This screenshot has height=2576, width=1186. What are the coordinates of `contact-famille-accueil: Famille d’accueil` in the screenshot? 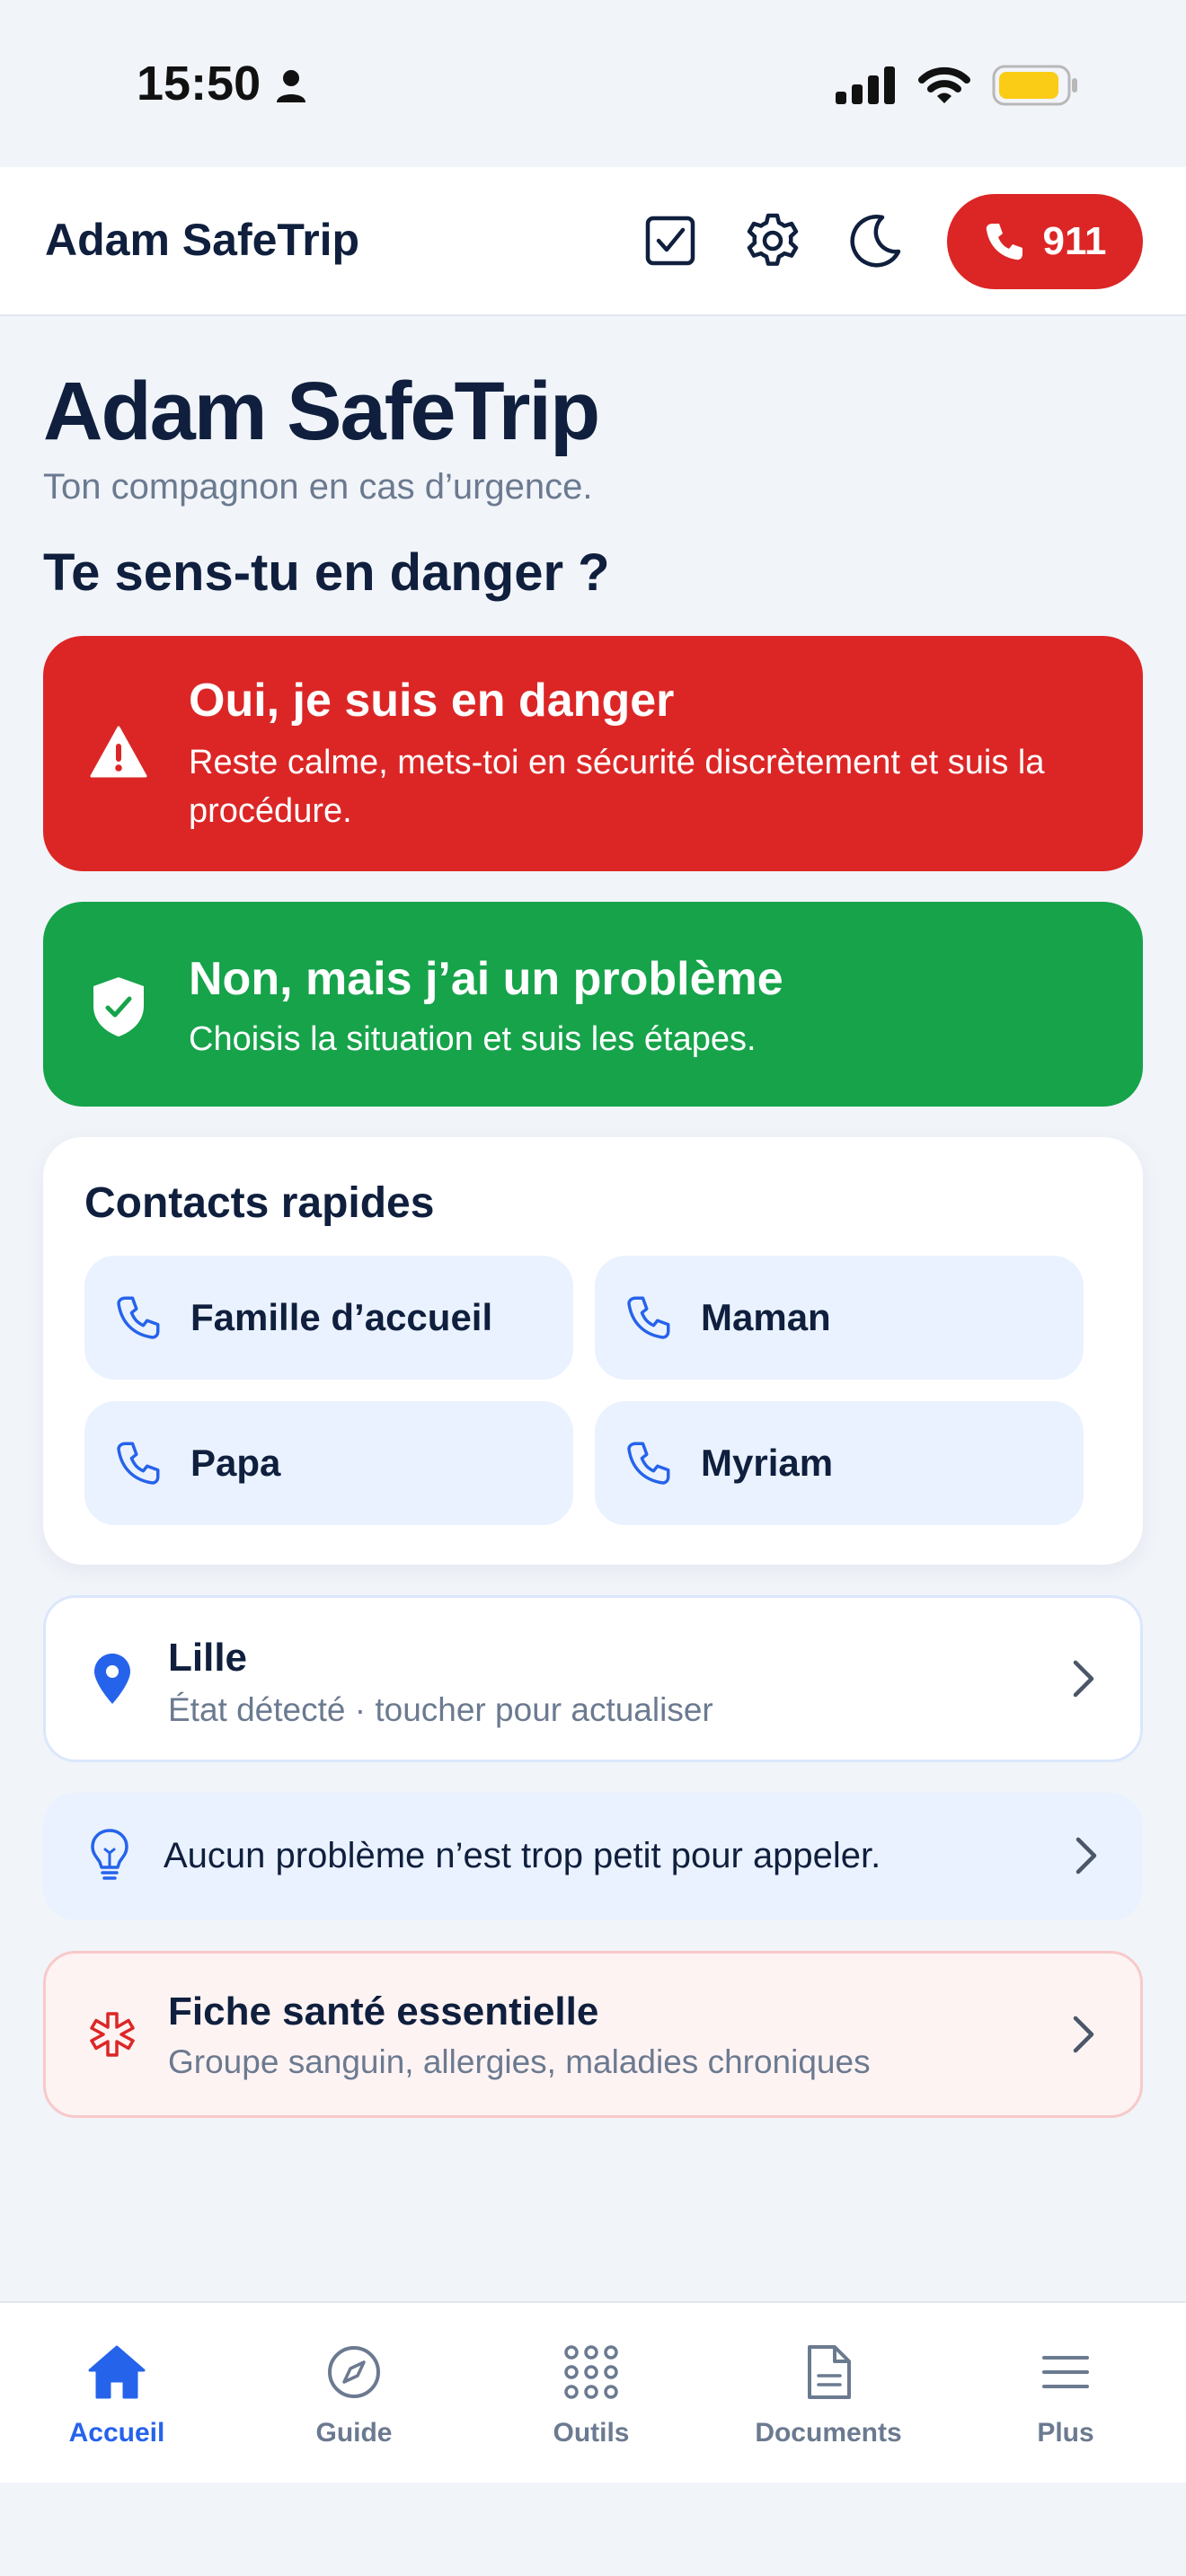 It's located at (328, 1318).